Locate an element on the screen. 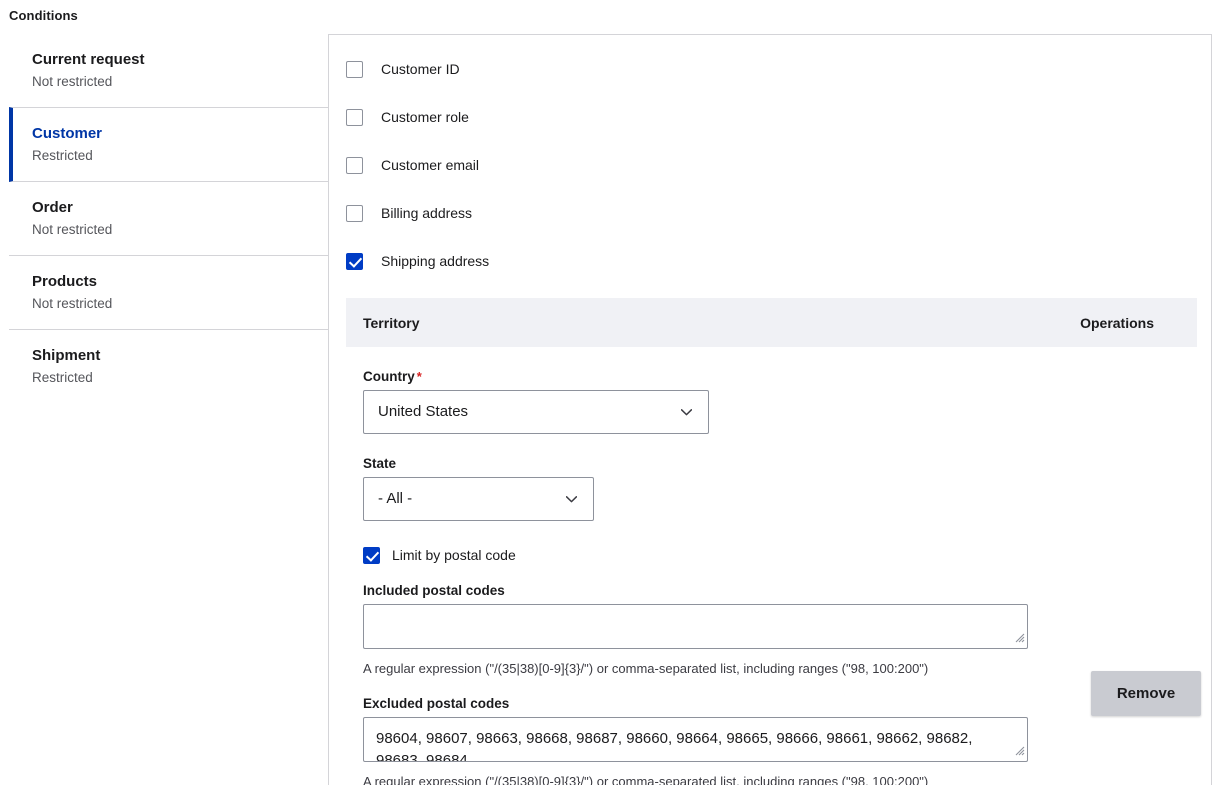  included-postal-codes-input is located at coordinates (695, 626).